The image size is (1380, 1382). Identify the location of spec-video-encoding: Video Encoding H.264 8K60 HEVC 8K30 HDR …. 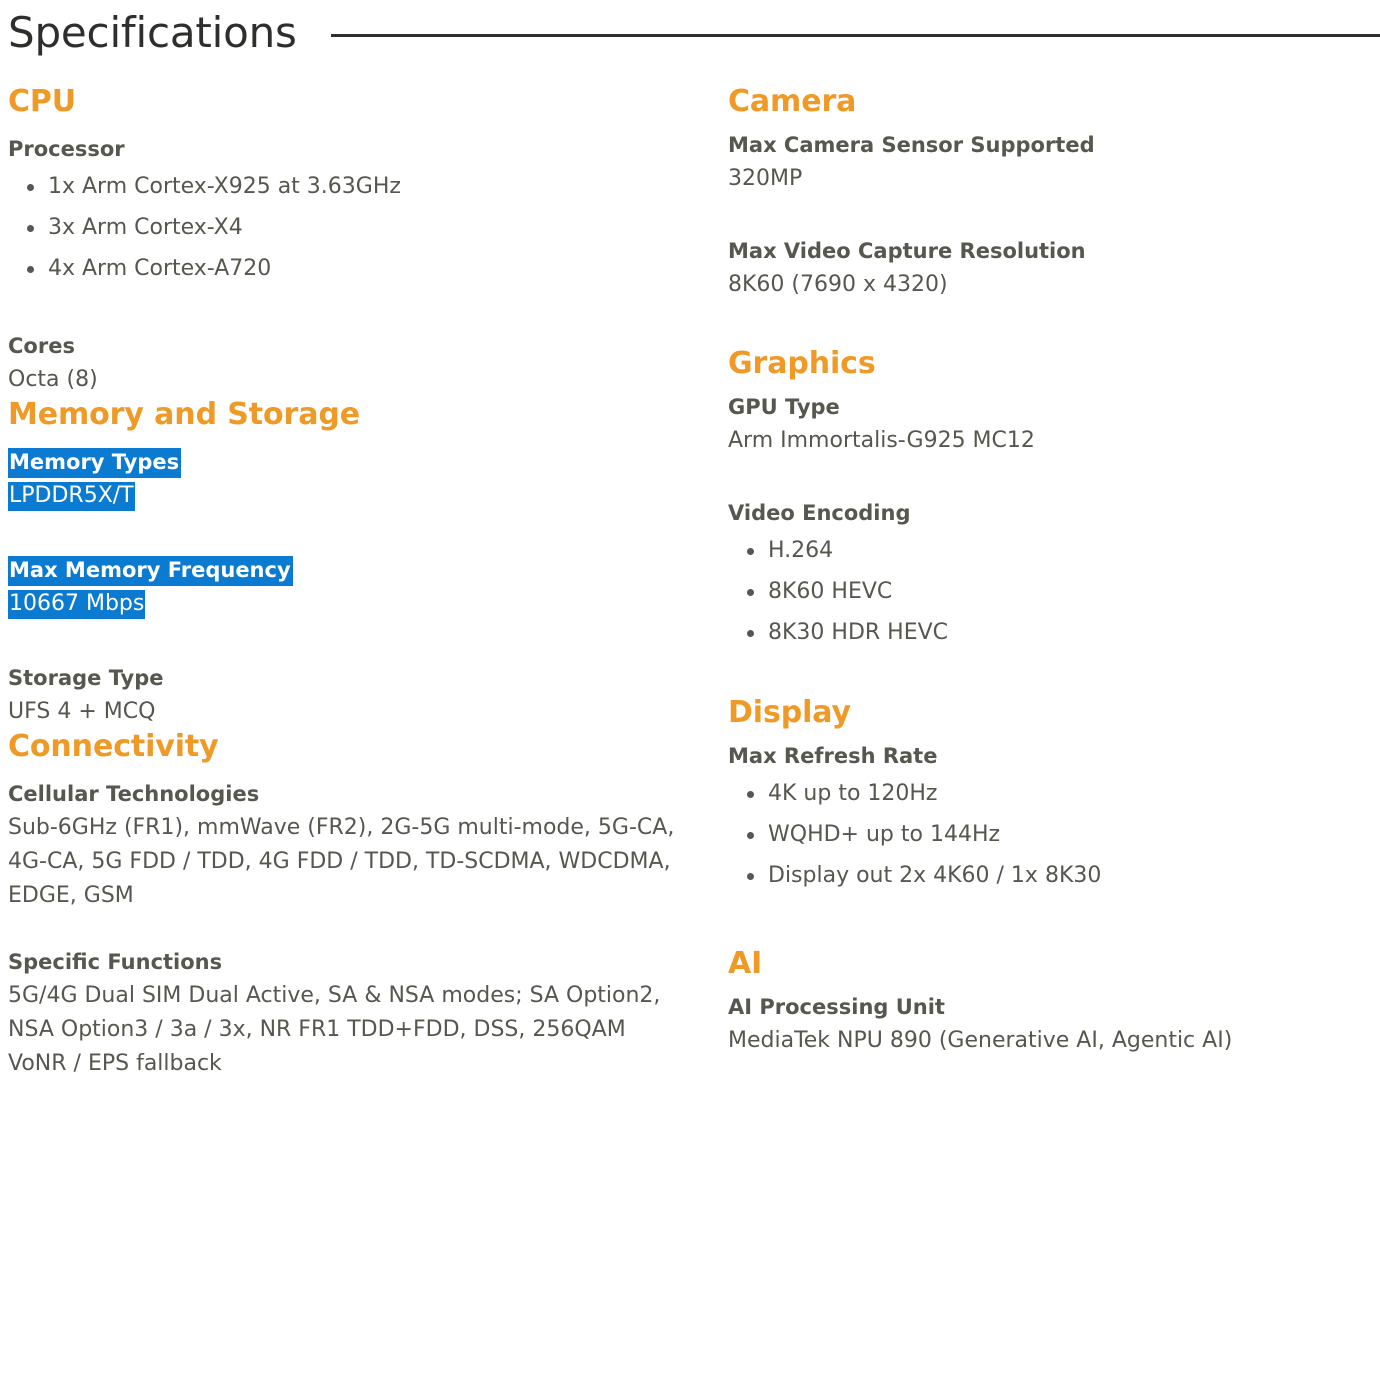
(1054, 575).